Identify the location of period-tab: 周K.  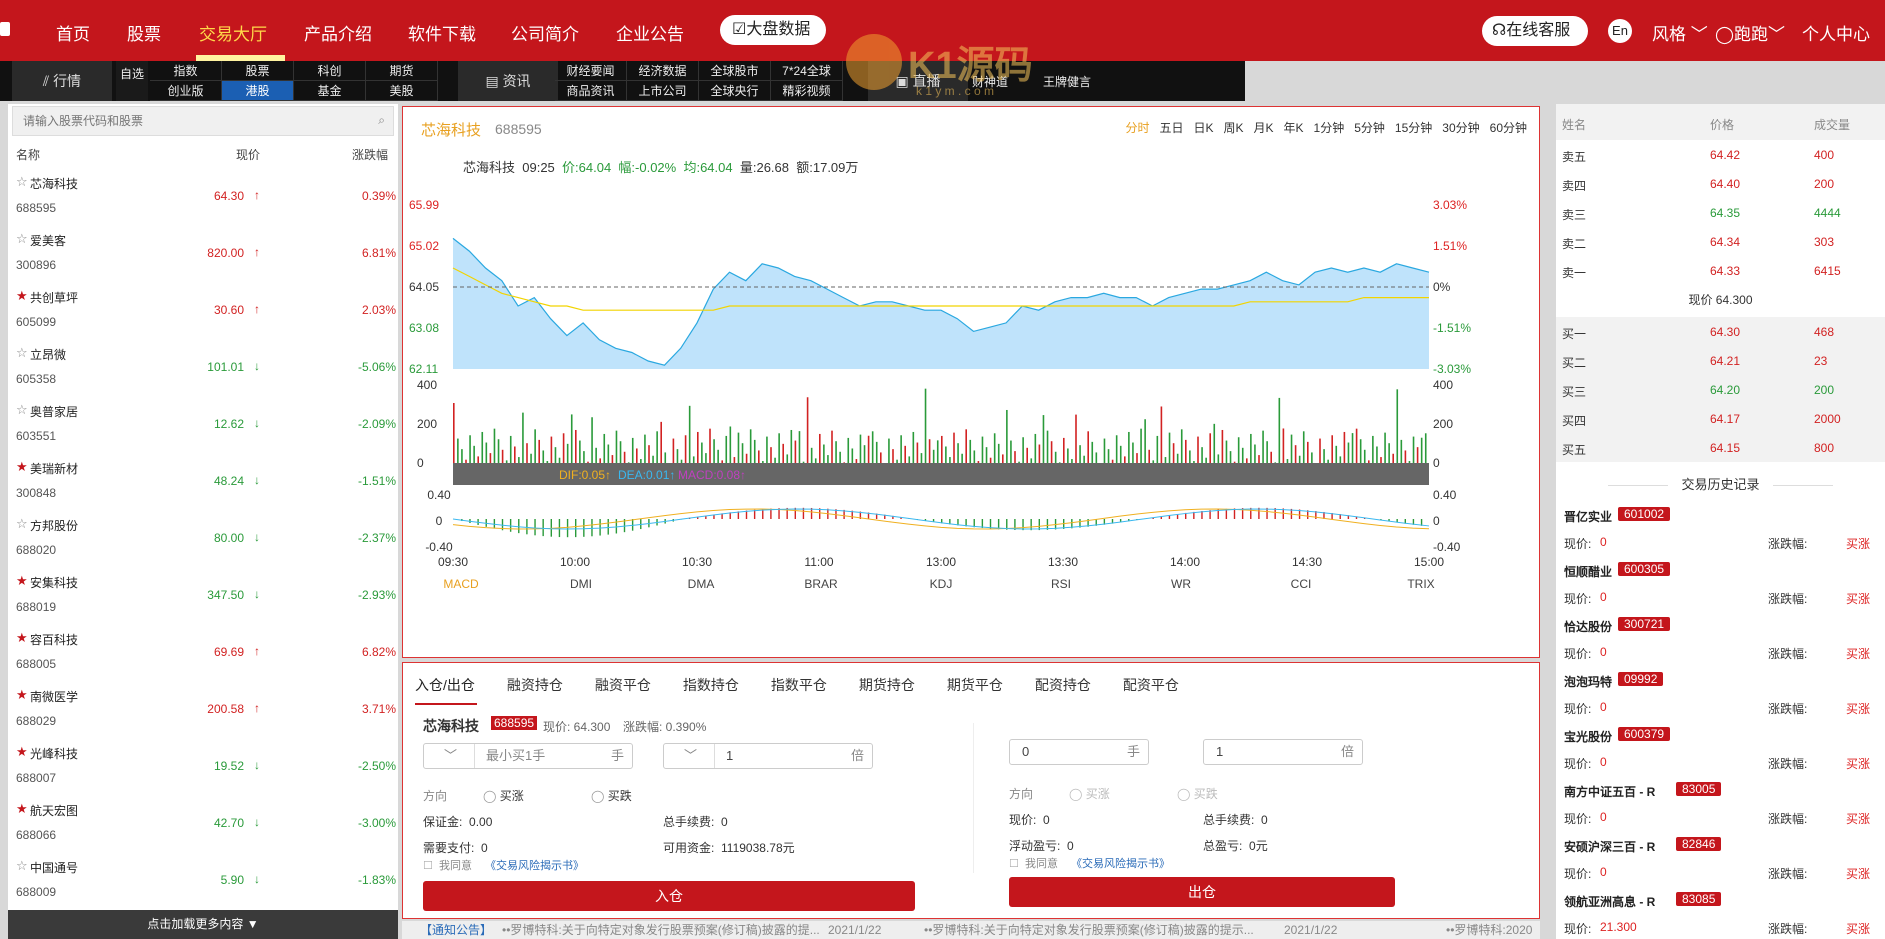
(1234, 128).